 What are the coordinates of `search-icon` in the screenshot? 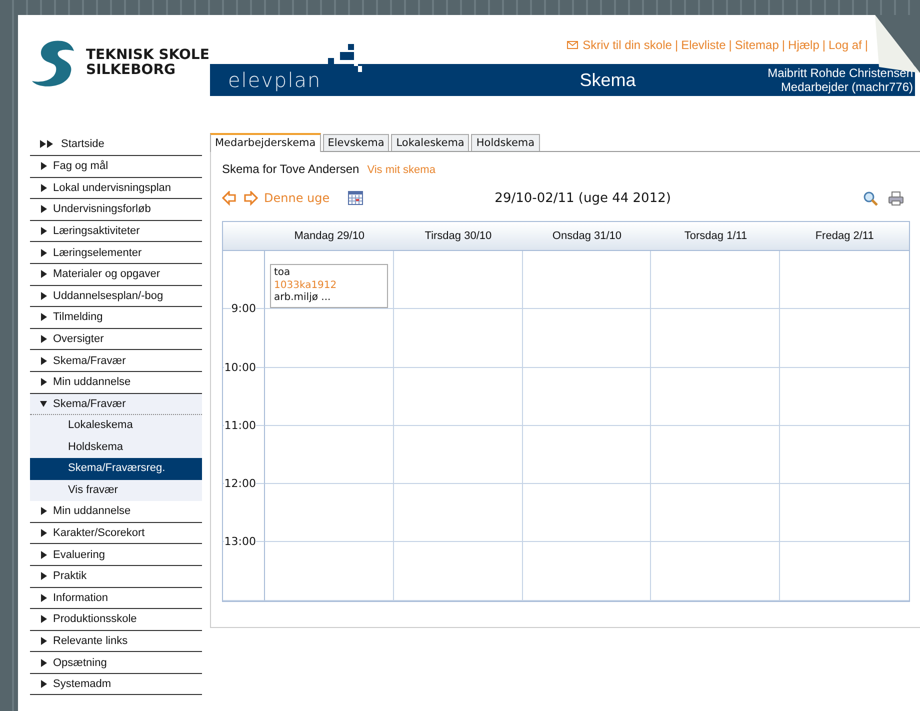 It's located at (870, 198).